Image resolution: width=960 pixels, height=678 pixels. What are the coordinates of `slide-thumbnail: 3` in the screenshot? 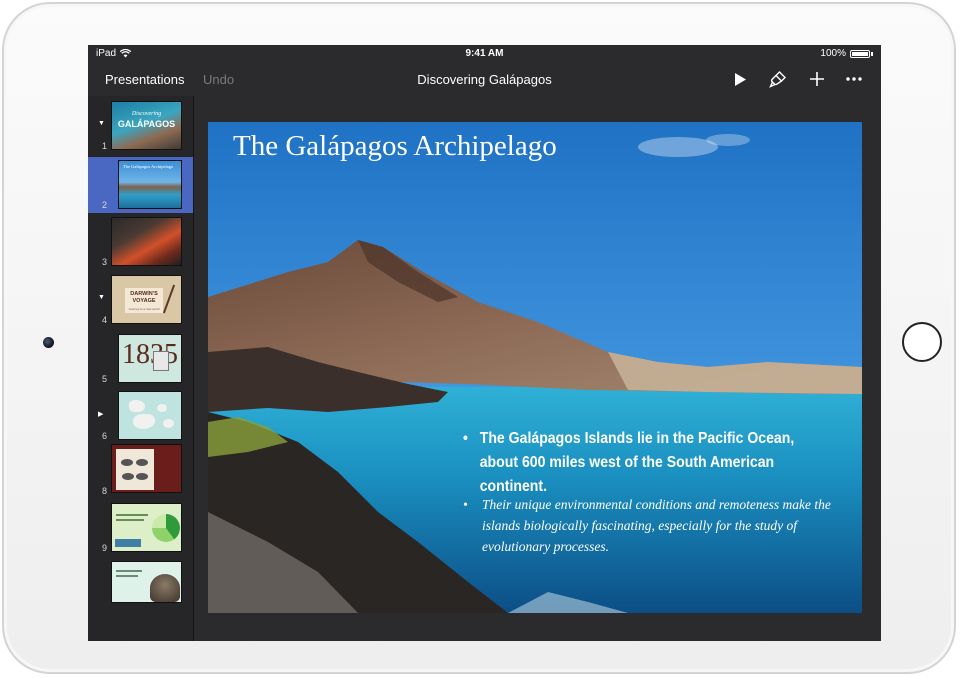 It's located at (140, 242).